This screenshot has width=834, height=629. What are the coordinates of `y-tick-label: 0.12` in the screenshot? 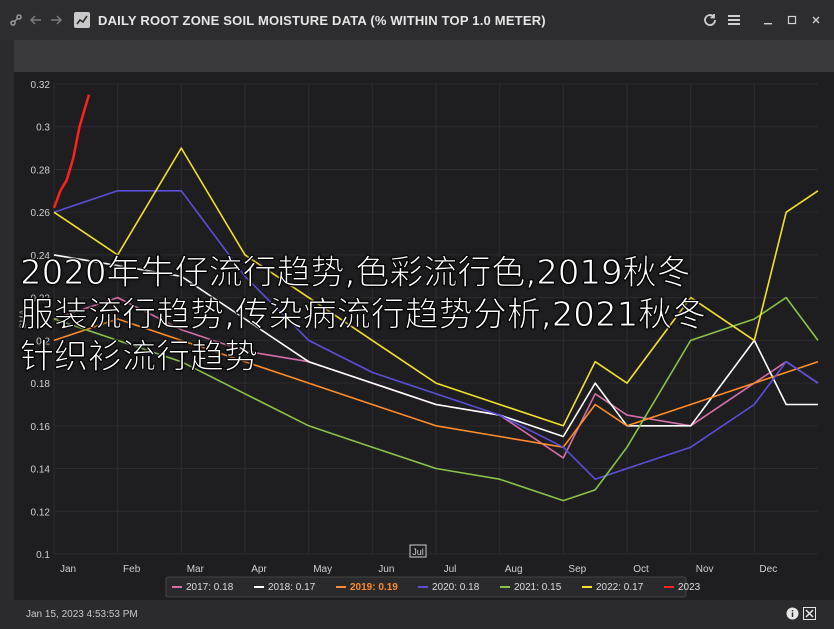 It's located at (41, 512).